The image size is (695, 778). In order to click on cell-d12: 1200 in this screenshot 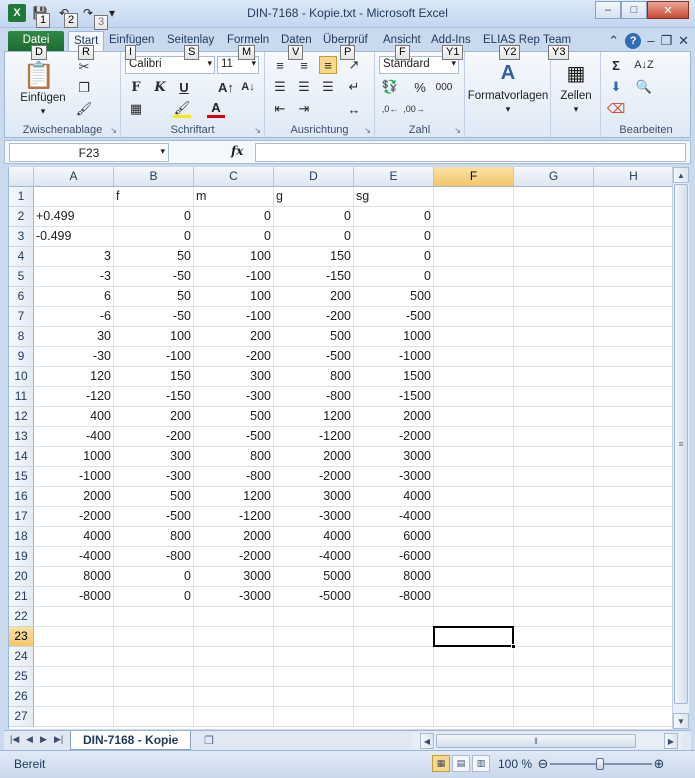, I will do `click(314, 417)`.